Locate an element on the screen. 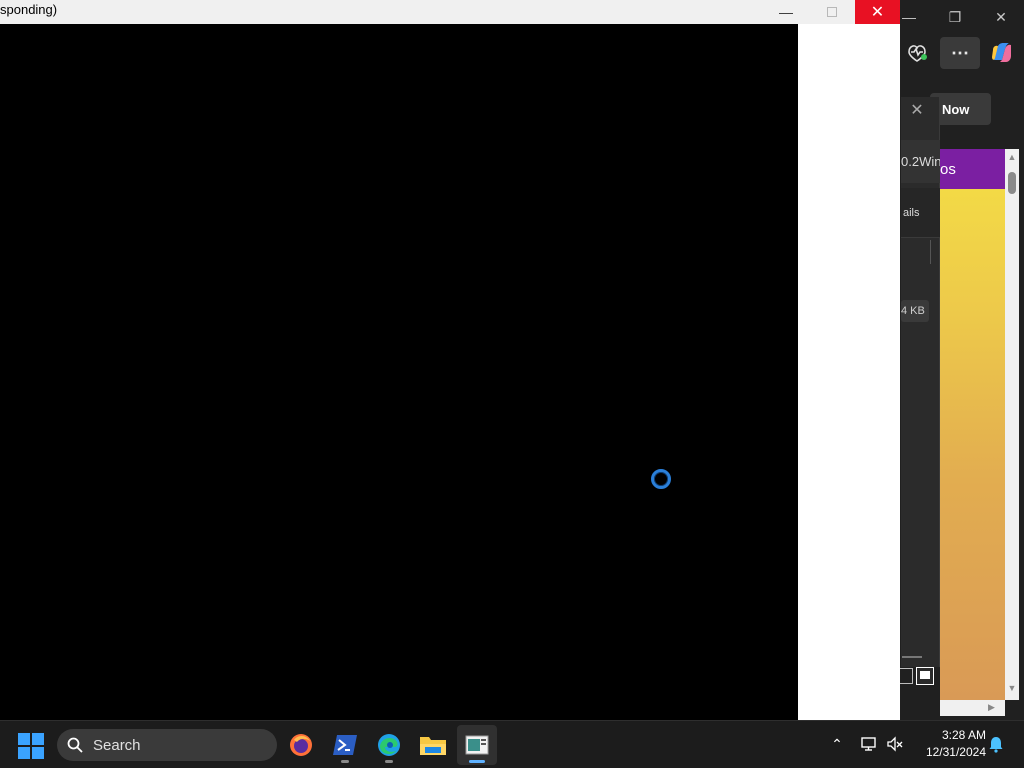 This screenshot has height=768, width=1024. window-title: sponding) is located at coordinates (29, 9).